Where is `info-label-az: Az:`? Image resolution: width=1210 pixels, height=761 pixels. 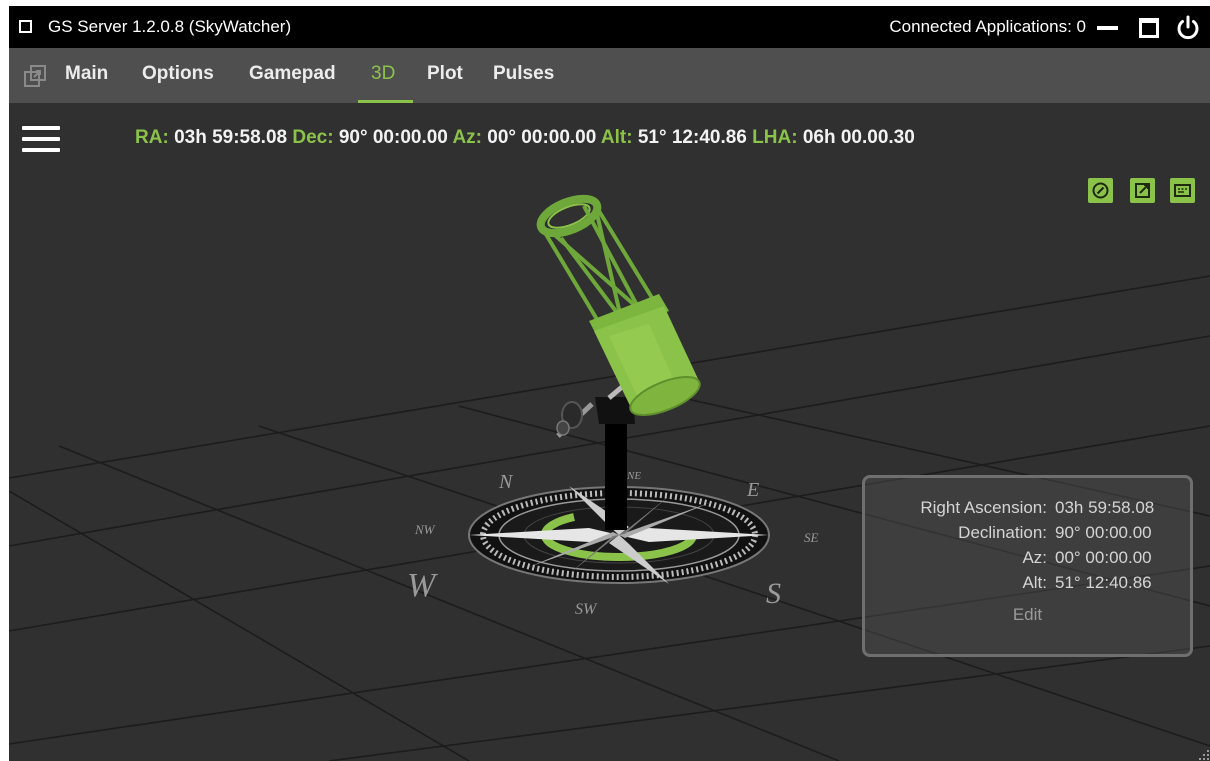 info-label-az: Az: is located at coordinates (1034, 557).